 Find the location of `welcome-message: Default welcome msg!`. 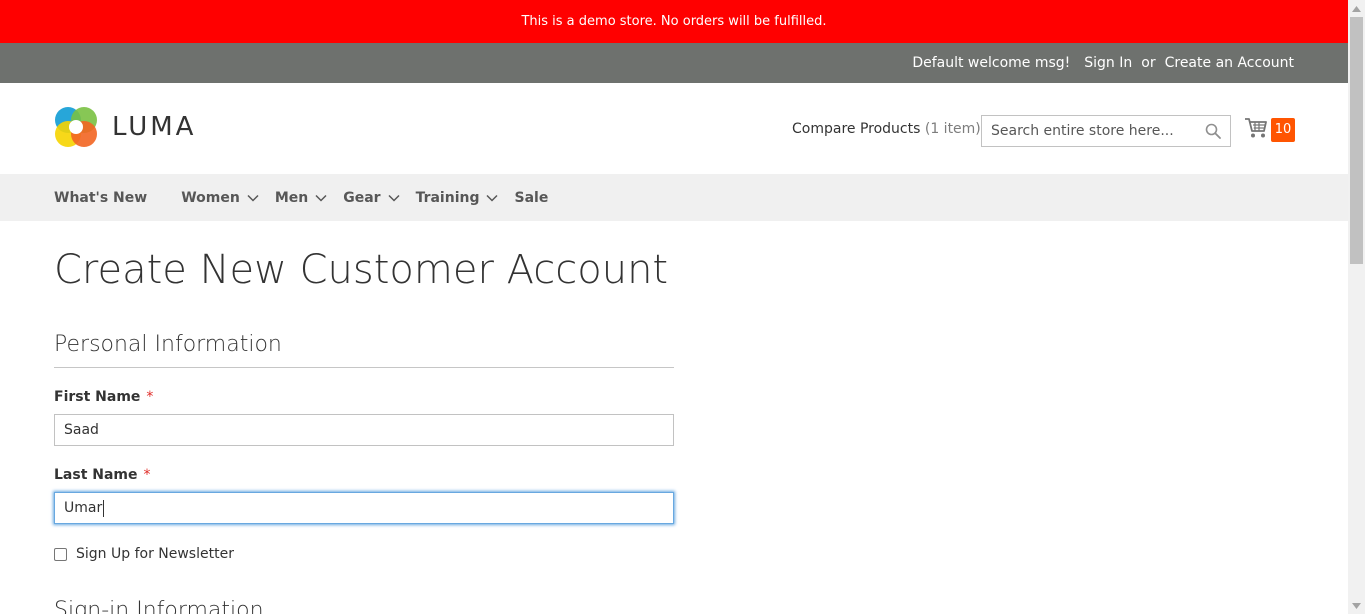

welcome-message: Default welcome msg! is located at coordinates (991, 63).